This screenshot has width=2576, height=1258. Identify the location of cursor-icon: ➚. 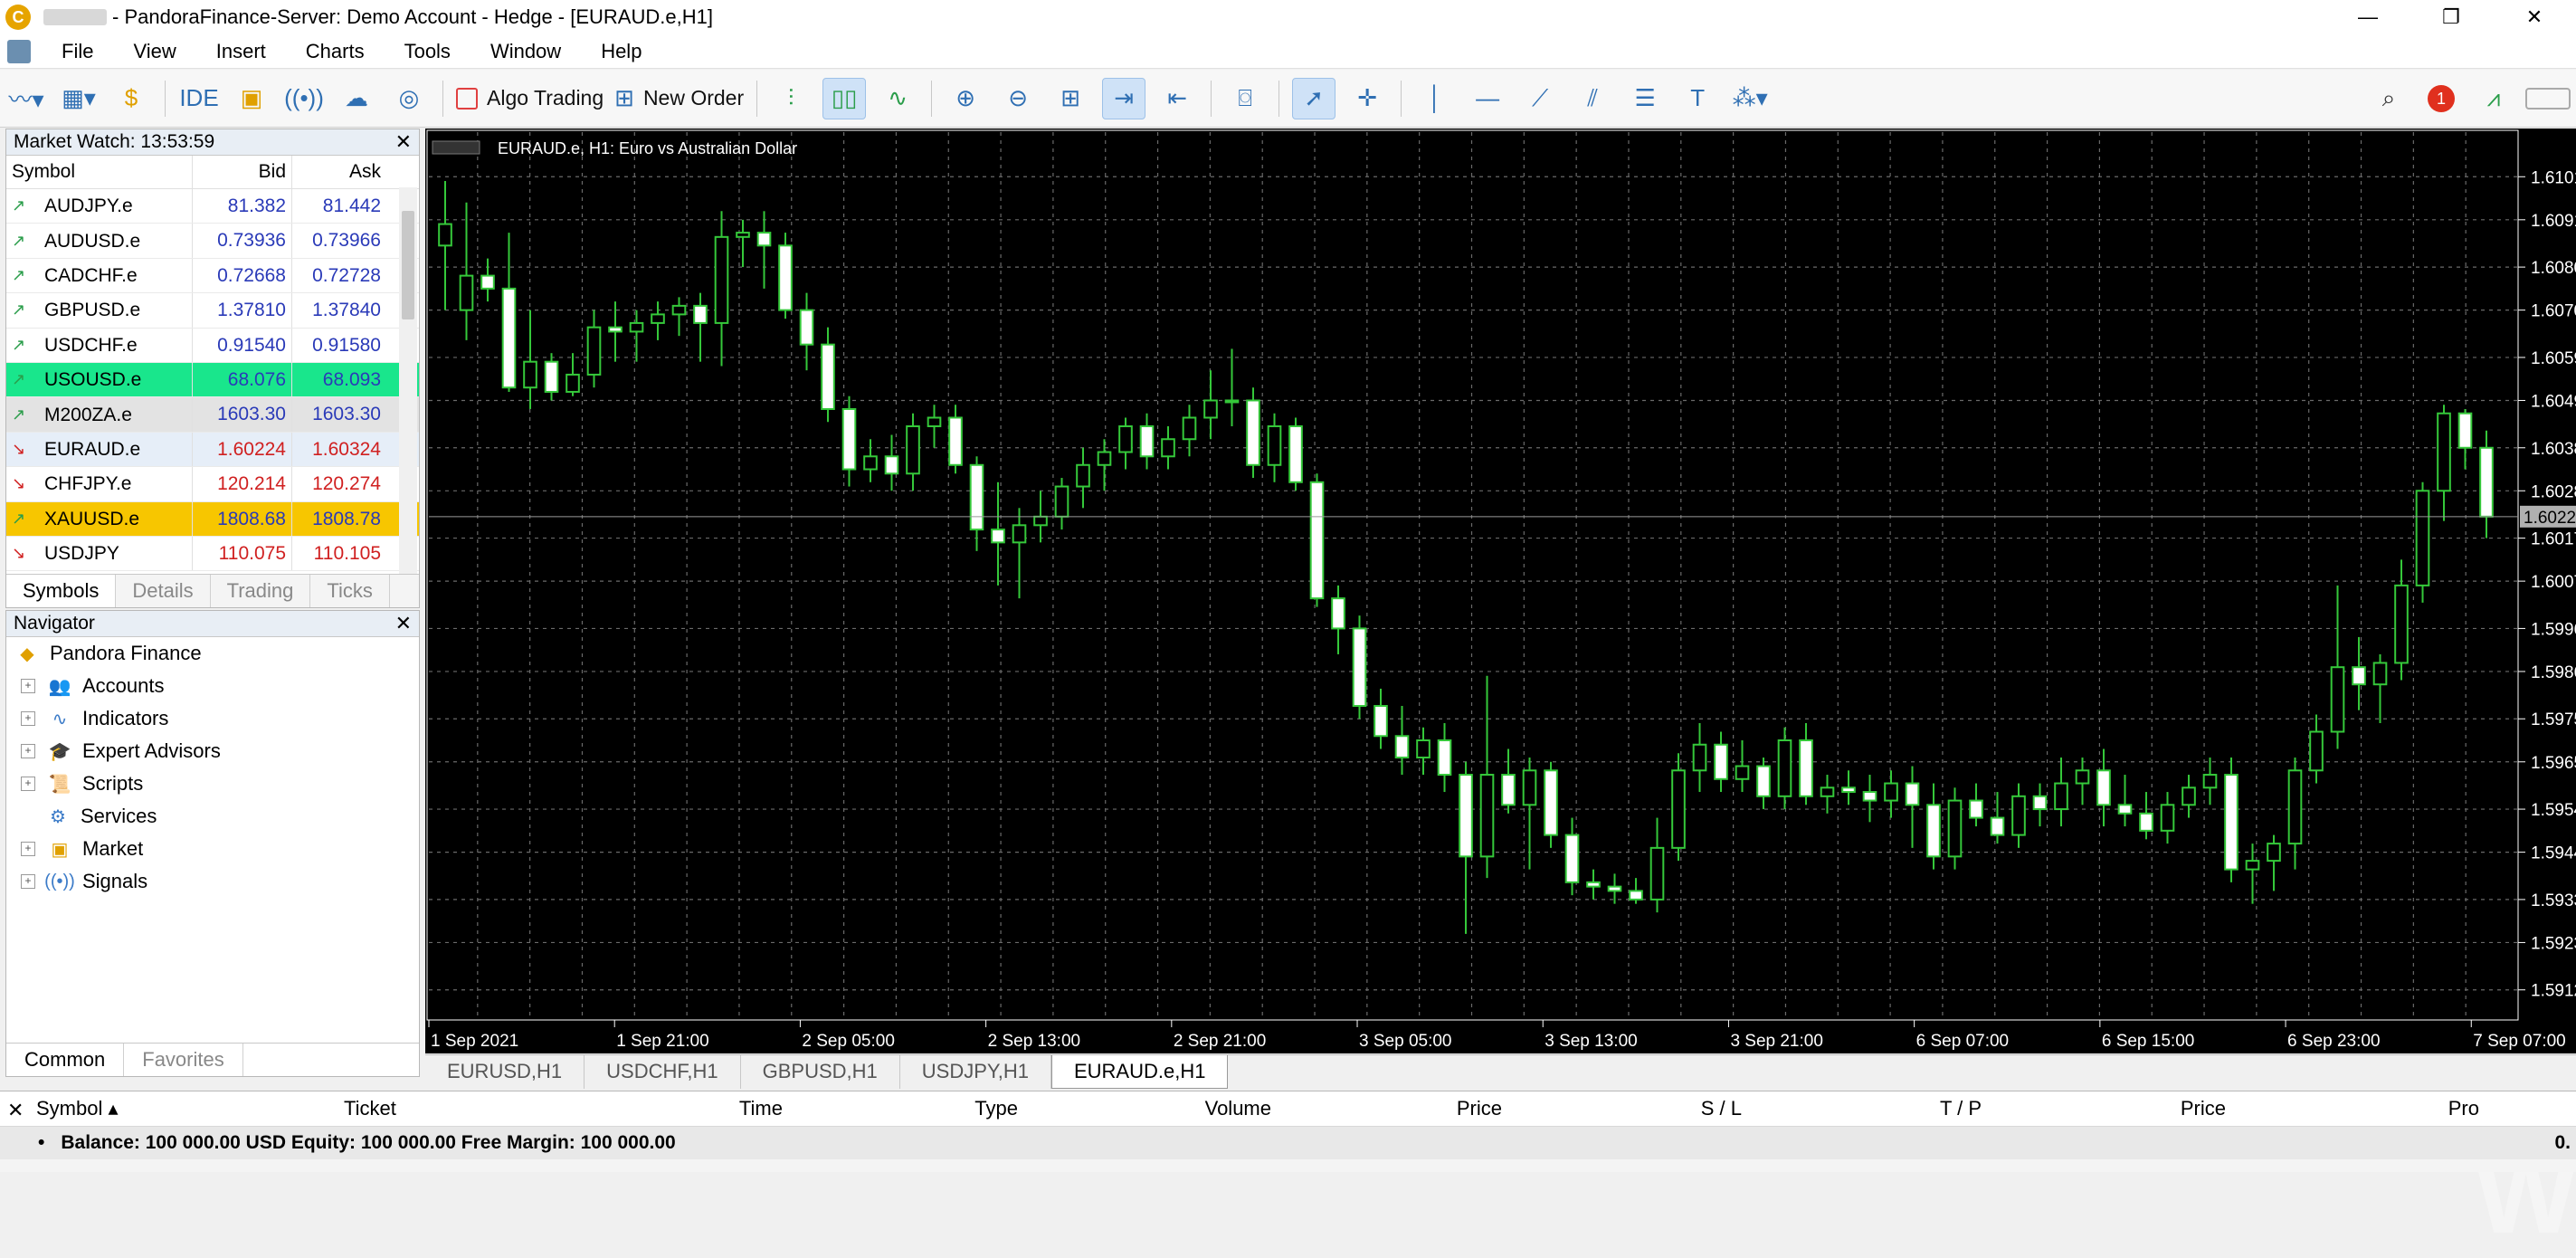
(1314, 98).